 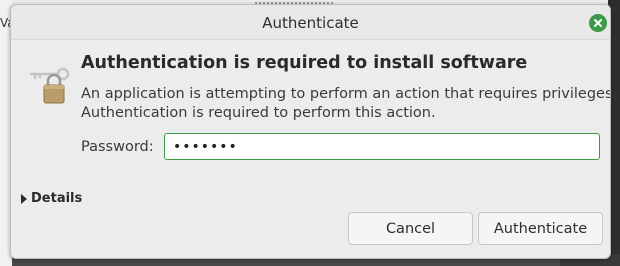 I want to click on disclosure-triangle-icon, so click(x=24, y=198).